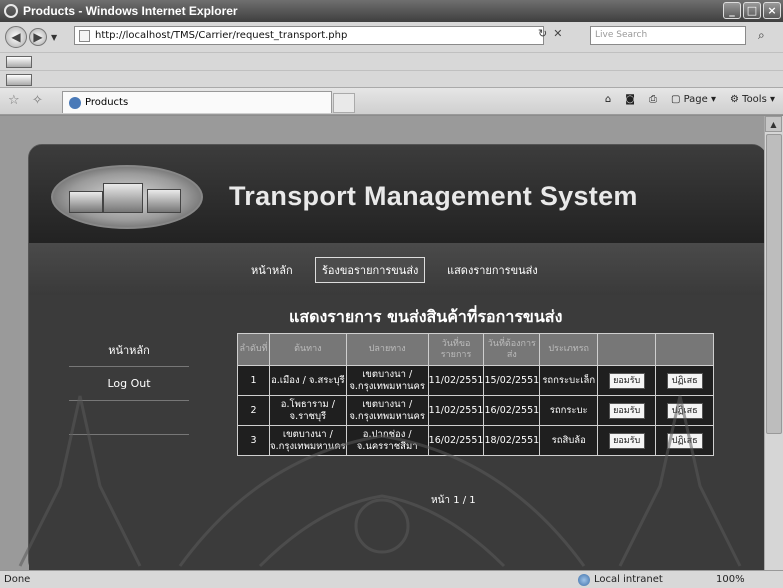 The height and width of the screenshot is (588, 783). I want to click on status-text: Done, so click(17, 579).